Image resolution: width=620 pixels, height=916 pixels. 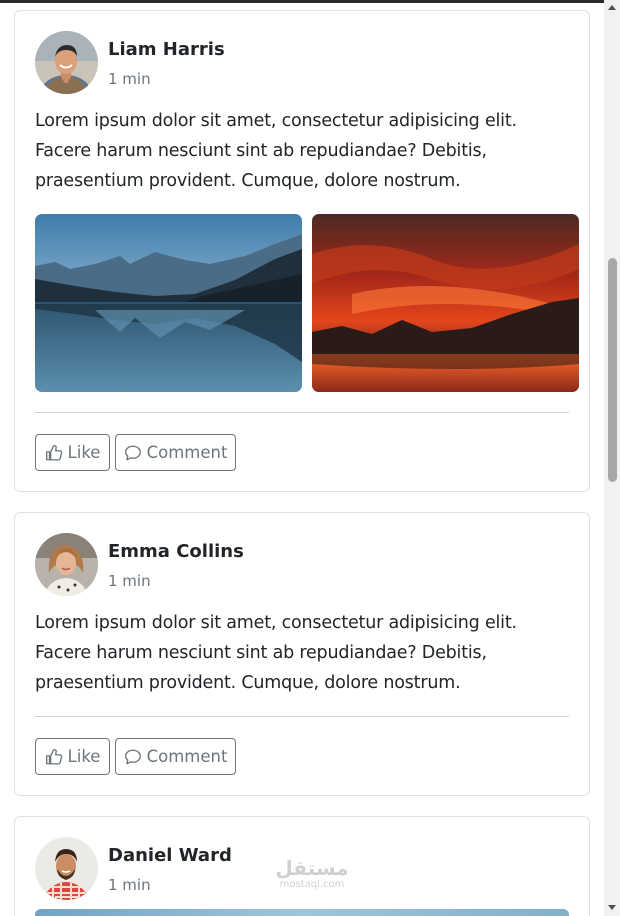 I want to click on scrollbar-thumb, so click(x=612, y=370).